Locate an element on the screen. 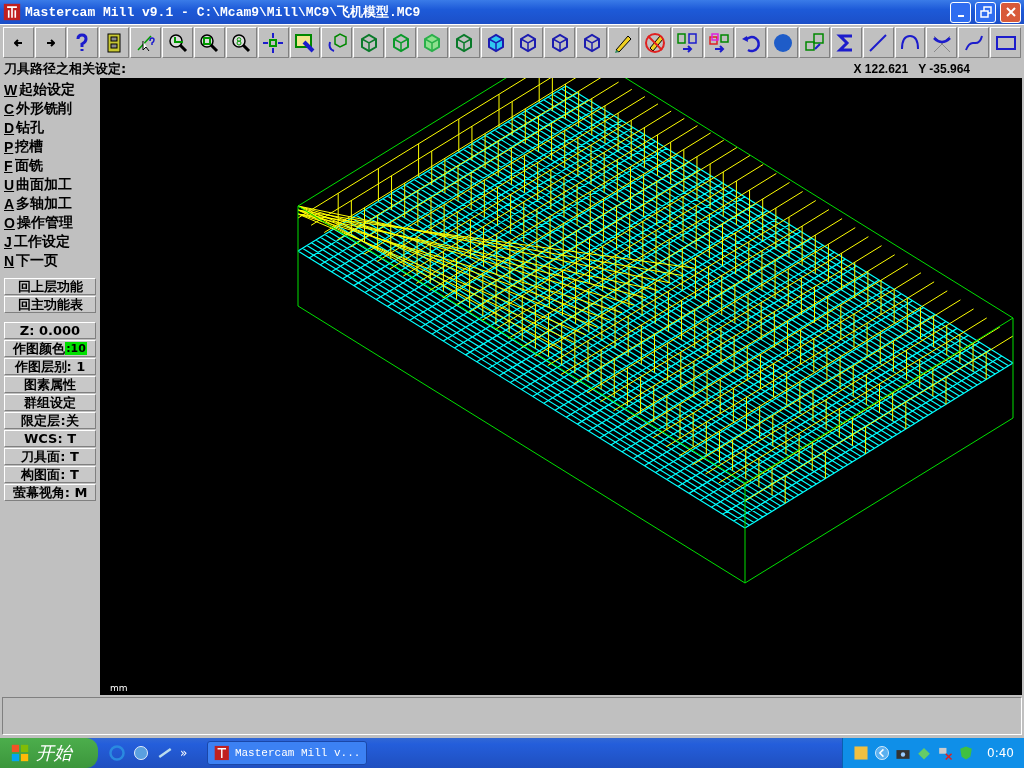 This screenshot has width=1024, height=768. zoom-out-icon is located at coordinates (241, 42).